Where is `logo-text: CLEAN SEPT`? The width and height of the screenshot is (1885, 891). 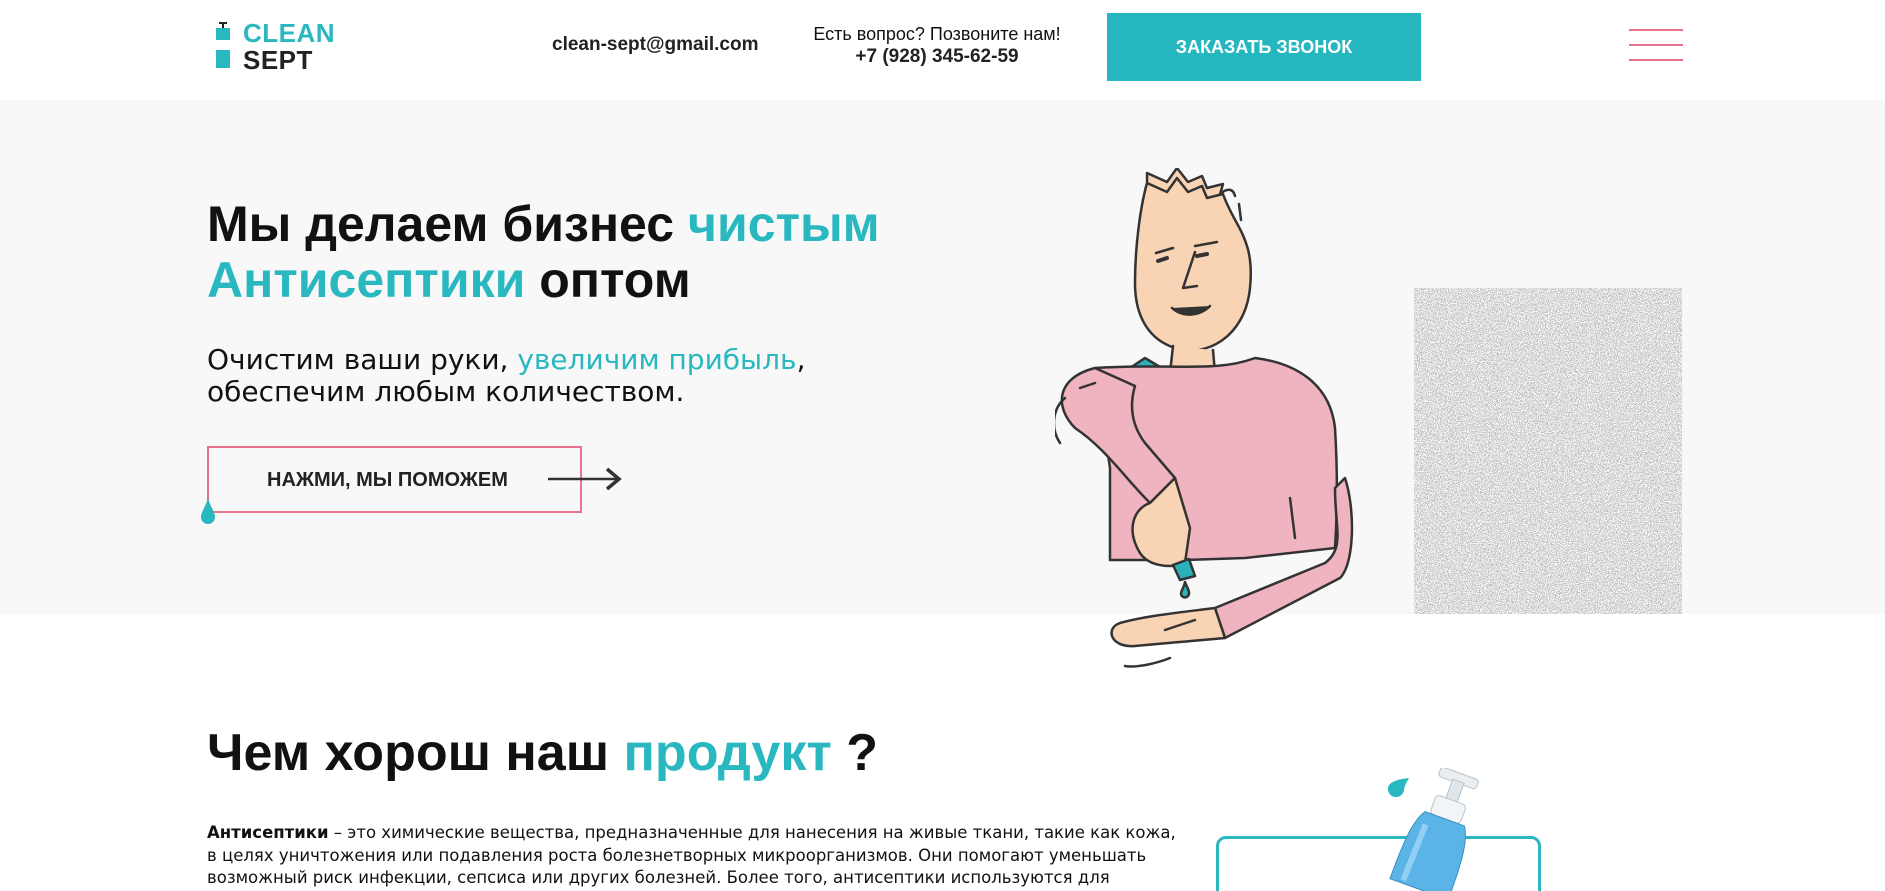
logo-text: CLEAN SEPT is located at coordinates (289, 47).